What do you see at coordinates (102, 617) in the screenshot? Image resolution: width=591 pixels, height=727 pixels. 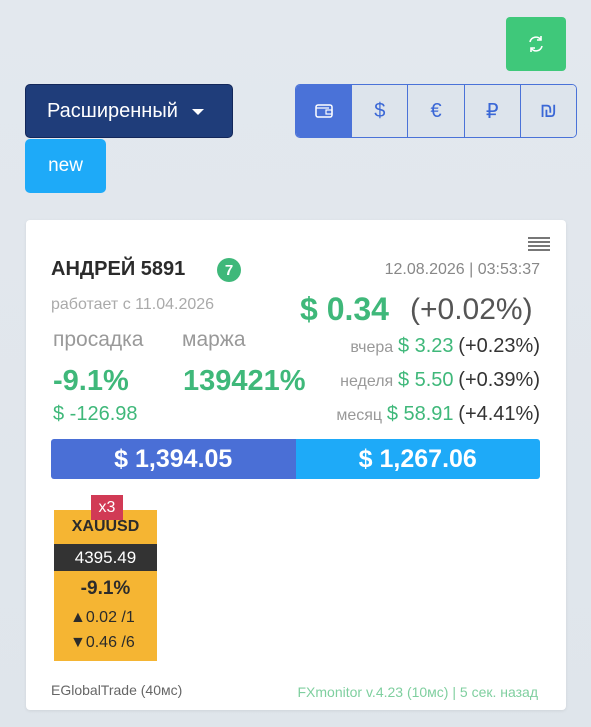 I see `instrument-up-stat: ▲0.02 /1` at bounding box center [102, 617].